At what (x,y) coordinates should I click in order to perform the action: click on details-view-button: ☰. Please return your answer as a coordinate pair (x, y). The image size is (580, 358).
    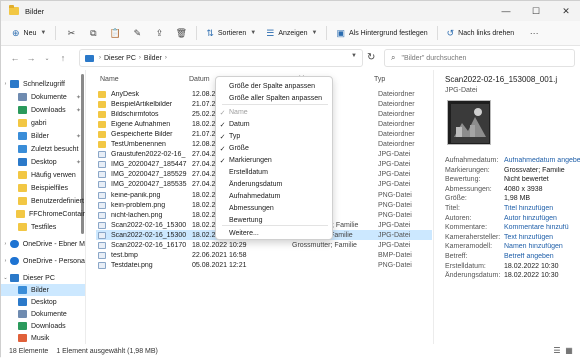
    Looking at the image, I should click on (557, 351).